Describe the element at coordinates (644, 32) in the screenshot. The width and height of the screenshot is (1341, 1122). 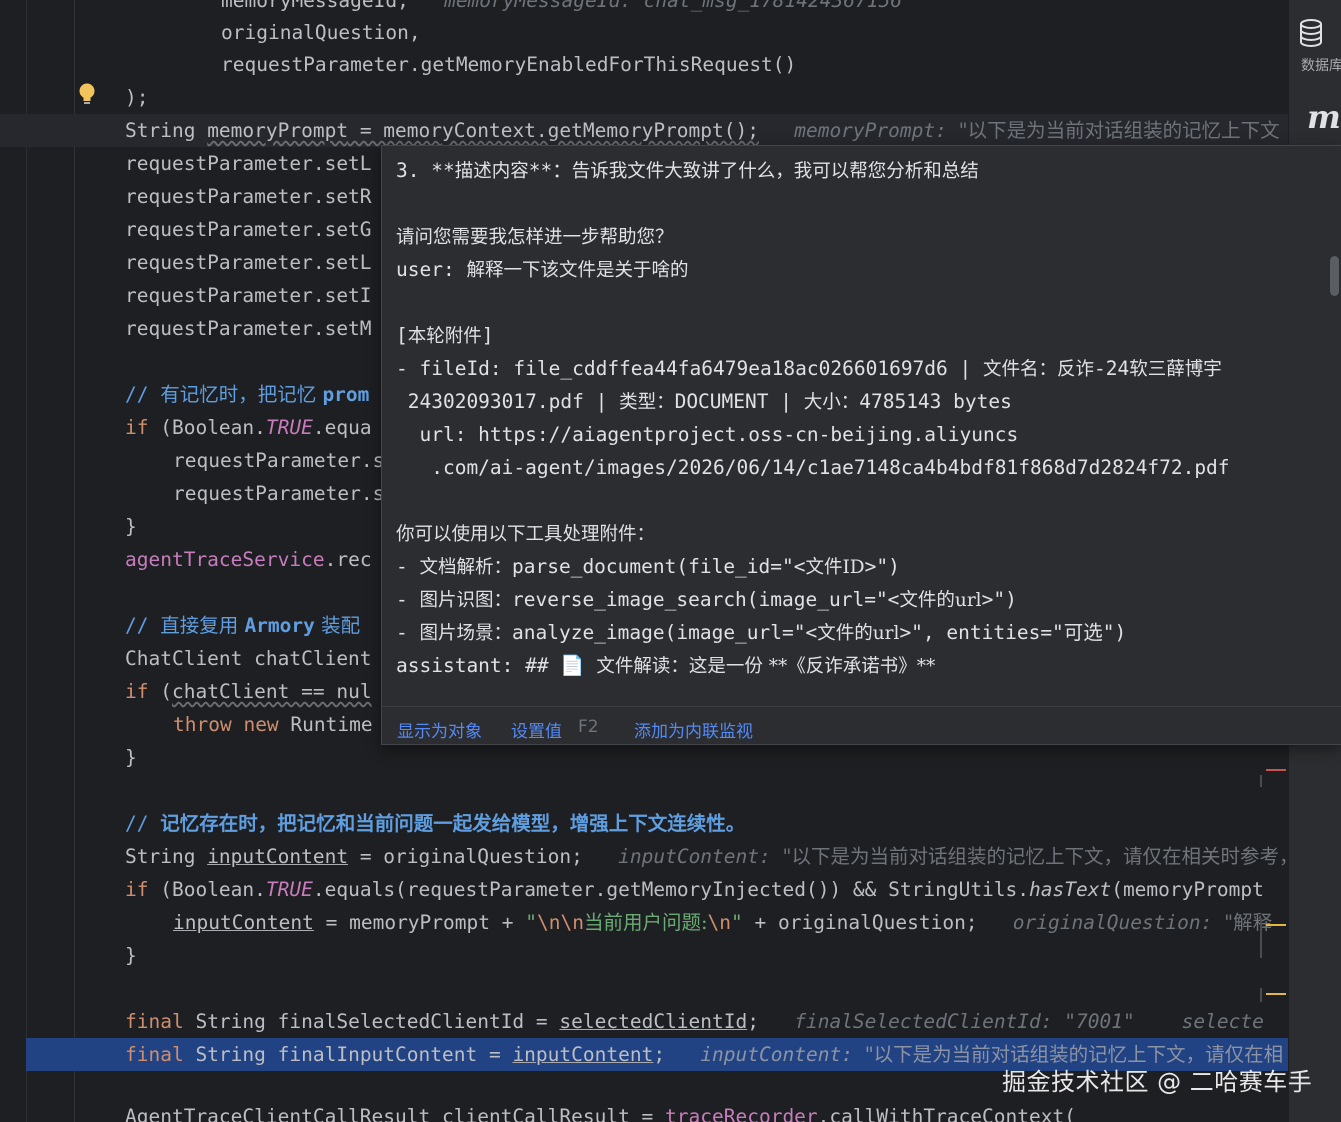
I see `code-line: originalQuestion,` at that location.